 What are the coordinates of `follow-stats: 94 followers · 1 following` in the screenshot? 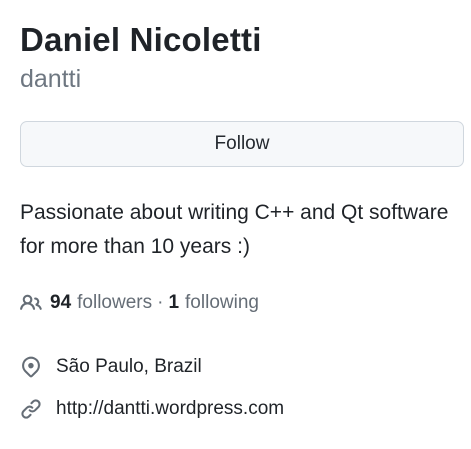 It's located at (139, 303).